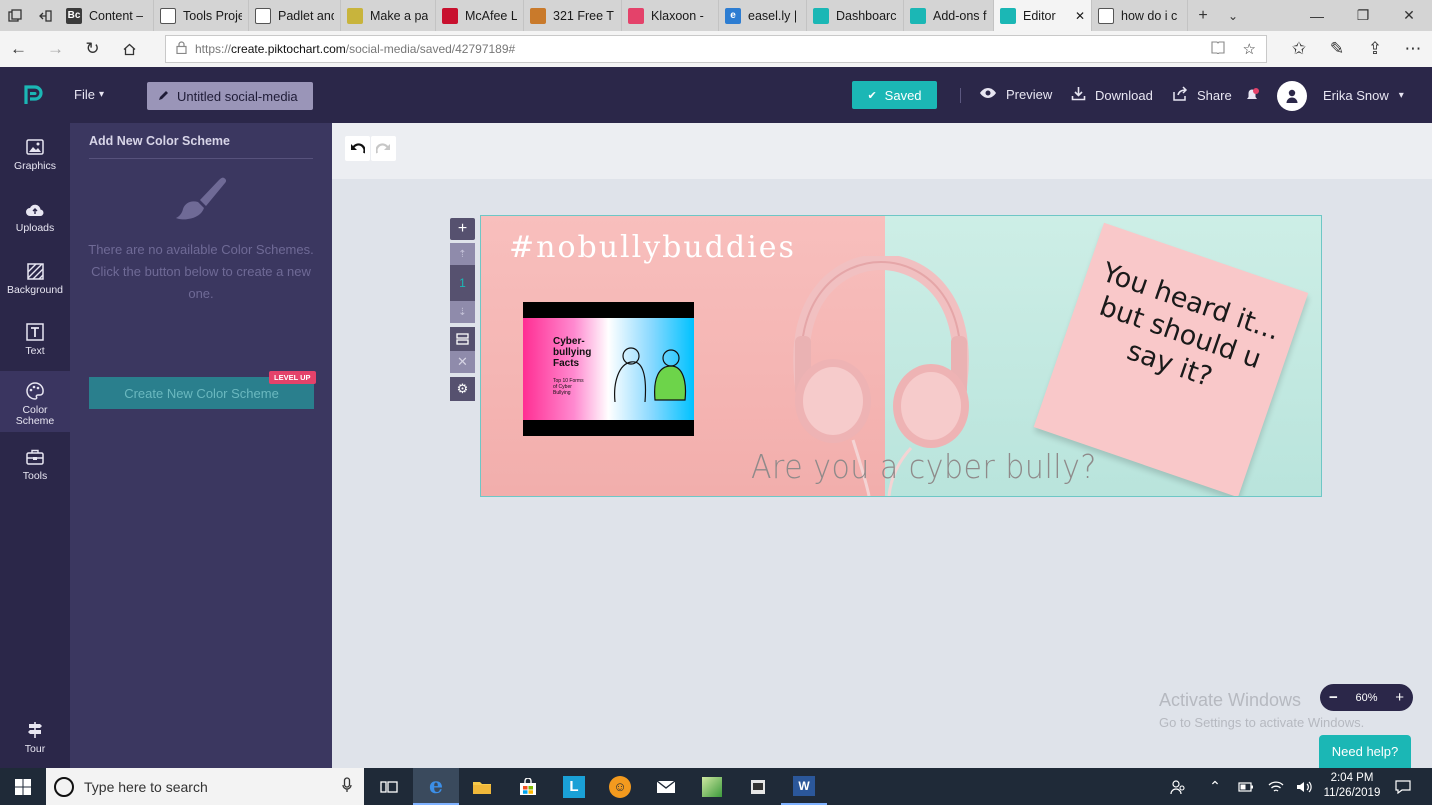 The height and width of the screenshot is (805, 1432). What do you see at coordinates (1363, 95) in the screenshot?
I see `user-menu: Erika Snow ▾` at bounding box center [1363, 95].